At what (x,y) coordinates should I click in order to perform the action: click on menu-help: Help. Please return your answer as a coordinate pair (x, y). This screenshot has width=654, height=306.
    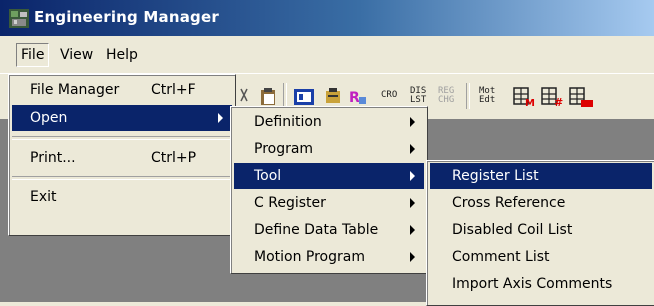
    Looking at the image, I should click on (122, 55).